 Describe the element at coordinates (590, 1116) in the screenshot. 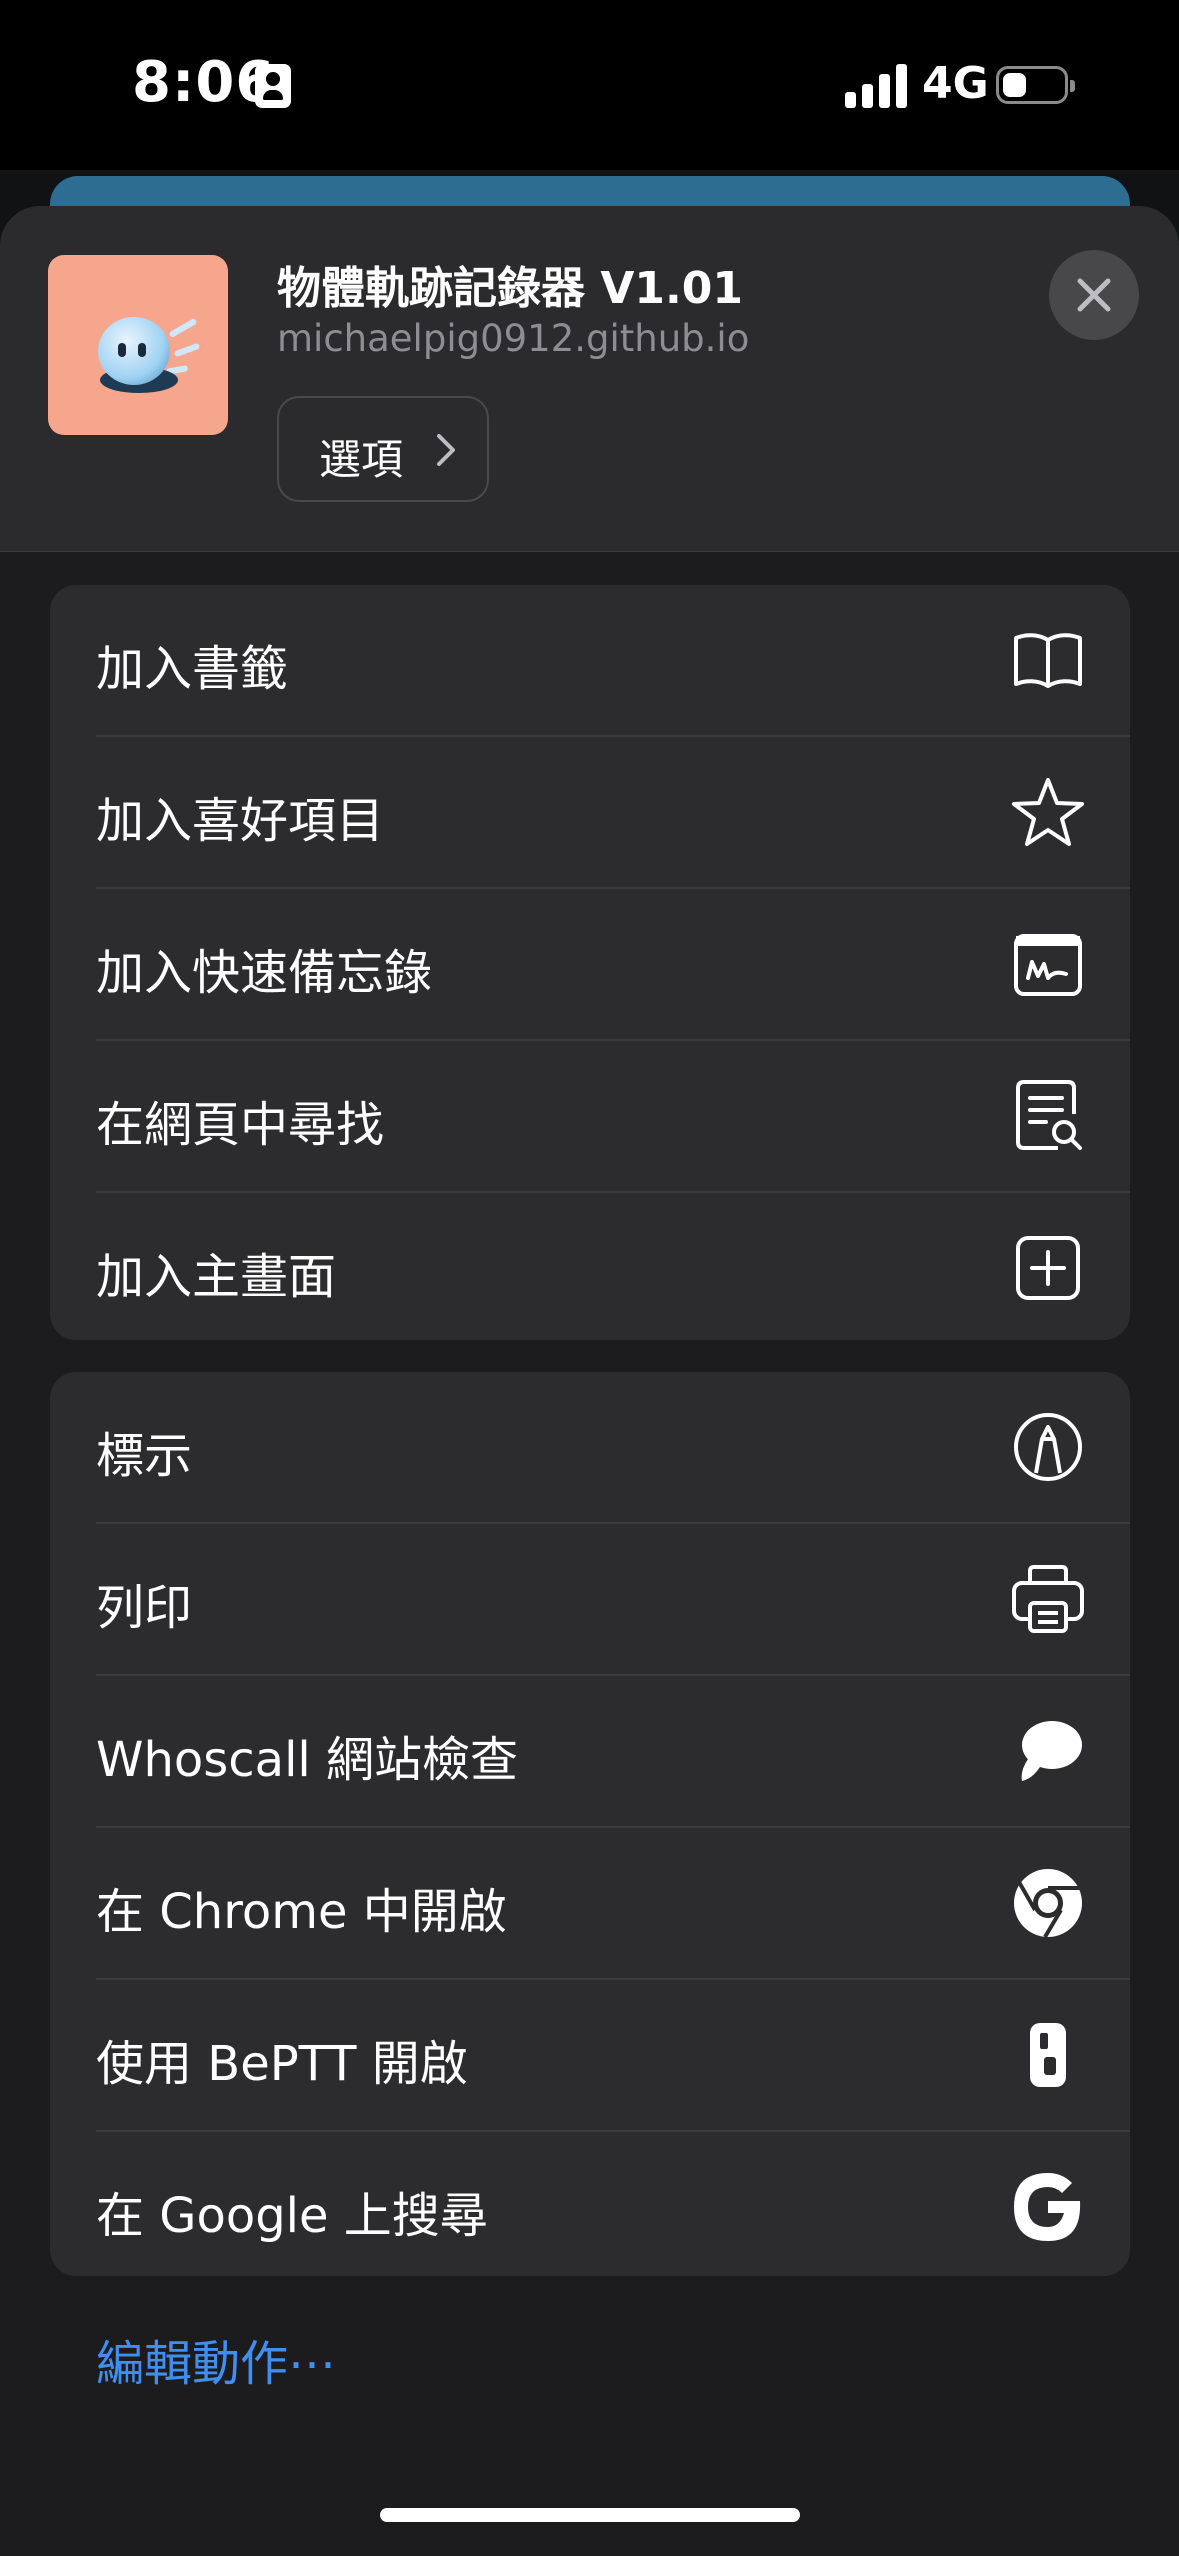

I see `action-find-in-page: 在網頁中尋找` at that location.